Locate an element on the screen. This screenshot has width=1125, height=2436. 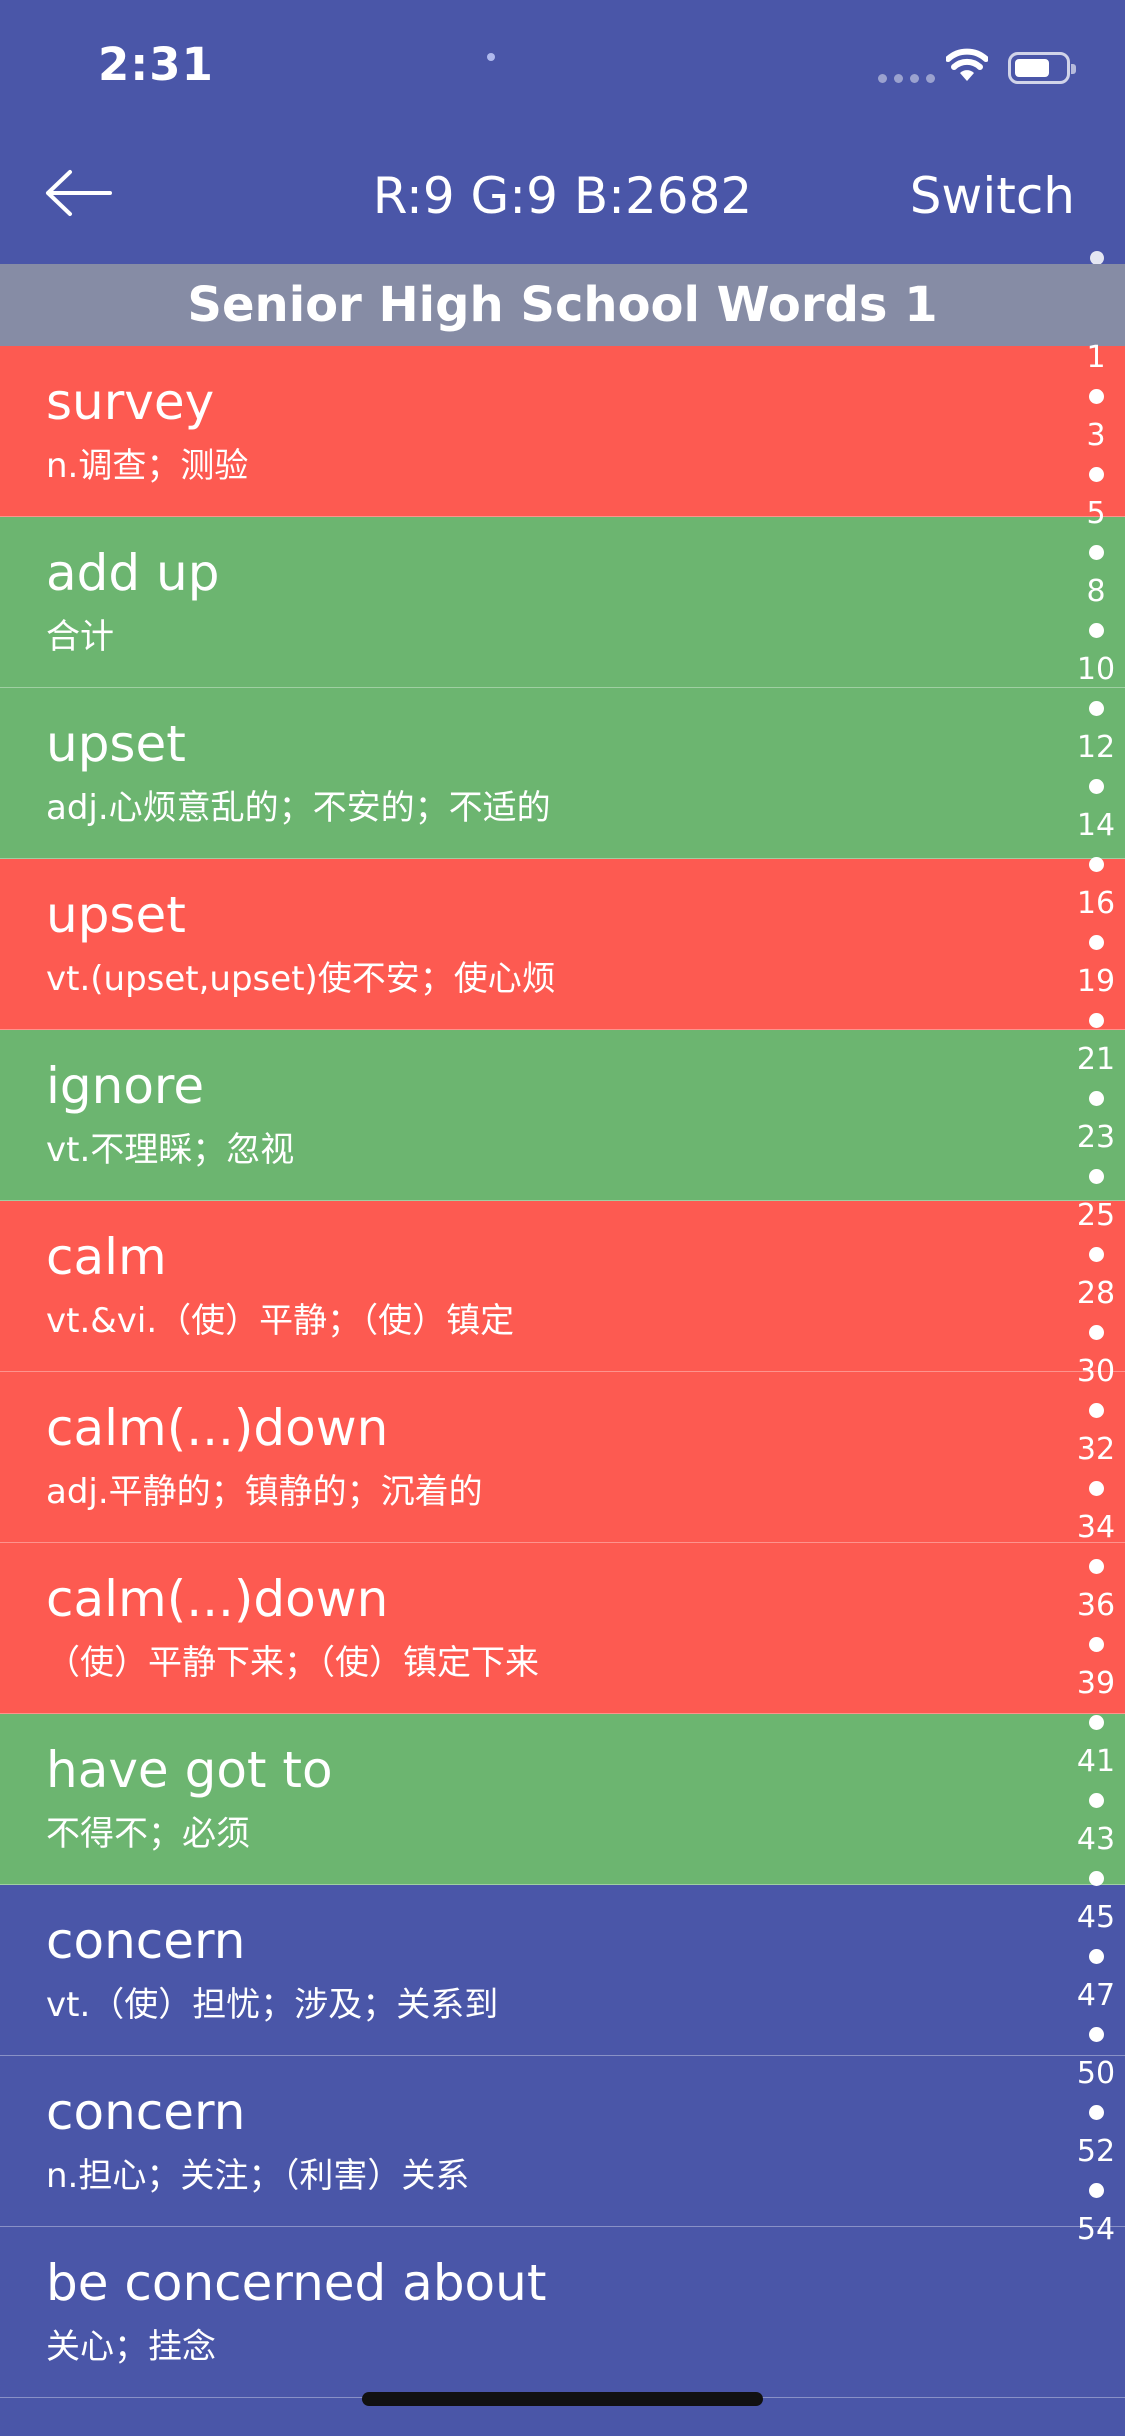
word-row: calm(...)down adj.平静的；镇静的；沉着的 is located at coordinates (562, 1457).